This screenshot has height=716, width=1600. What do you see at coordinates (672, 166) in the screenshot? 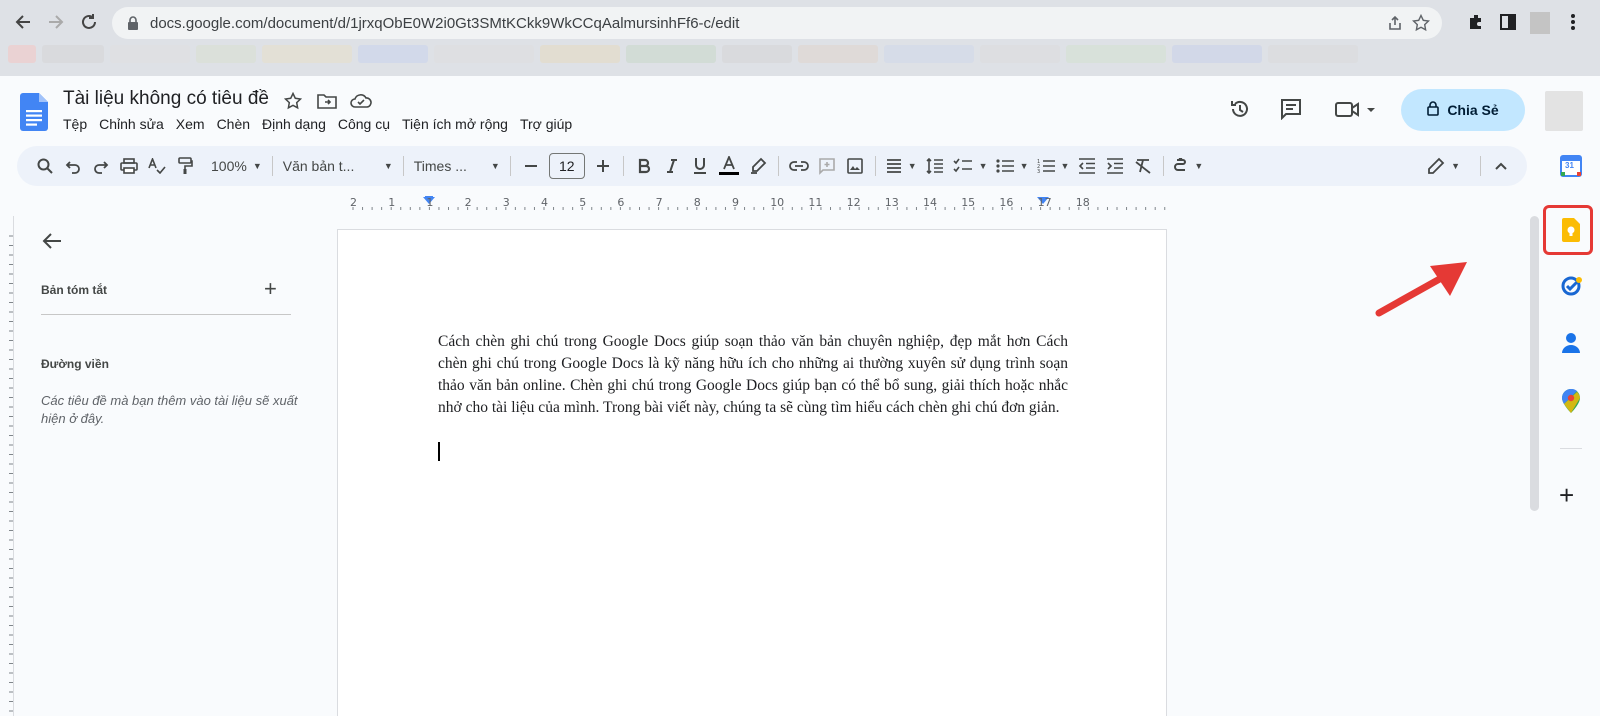
I see `italic-icon` at bounding box center [672, 166].